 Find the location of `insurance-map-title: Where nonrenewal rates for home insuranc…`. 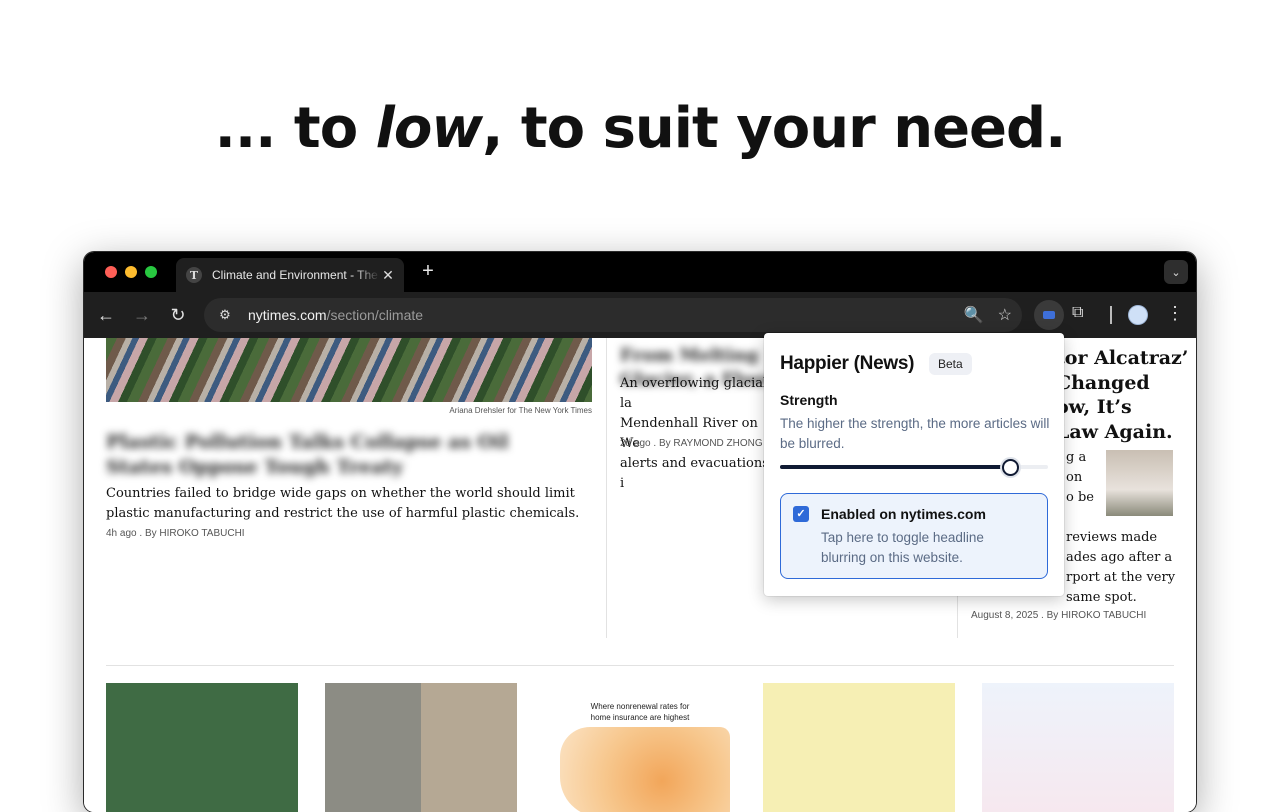

insurance-map-title: Where nonrenewal rates for home insuranc… is located at coordinates (640, 712).